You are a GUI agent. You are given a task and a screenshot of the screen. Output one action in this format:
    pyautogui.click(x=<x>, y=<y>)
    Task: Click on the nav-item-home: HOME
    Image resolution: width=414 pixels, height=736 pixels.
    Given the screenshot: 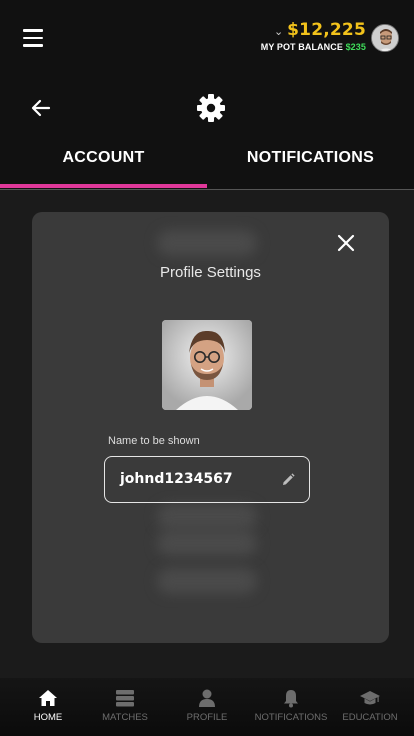 What is the action you would take?
    pyautogui.click(x=48, y=707)
    